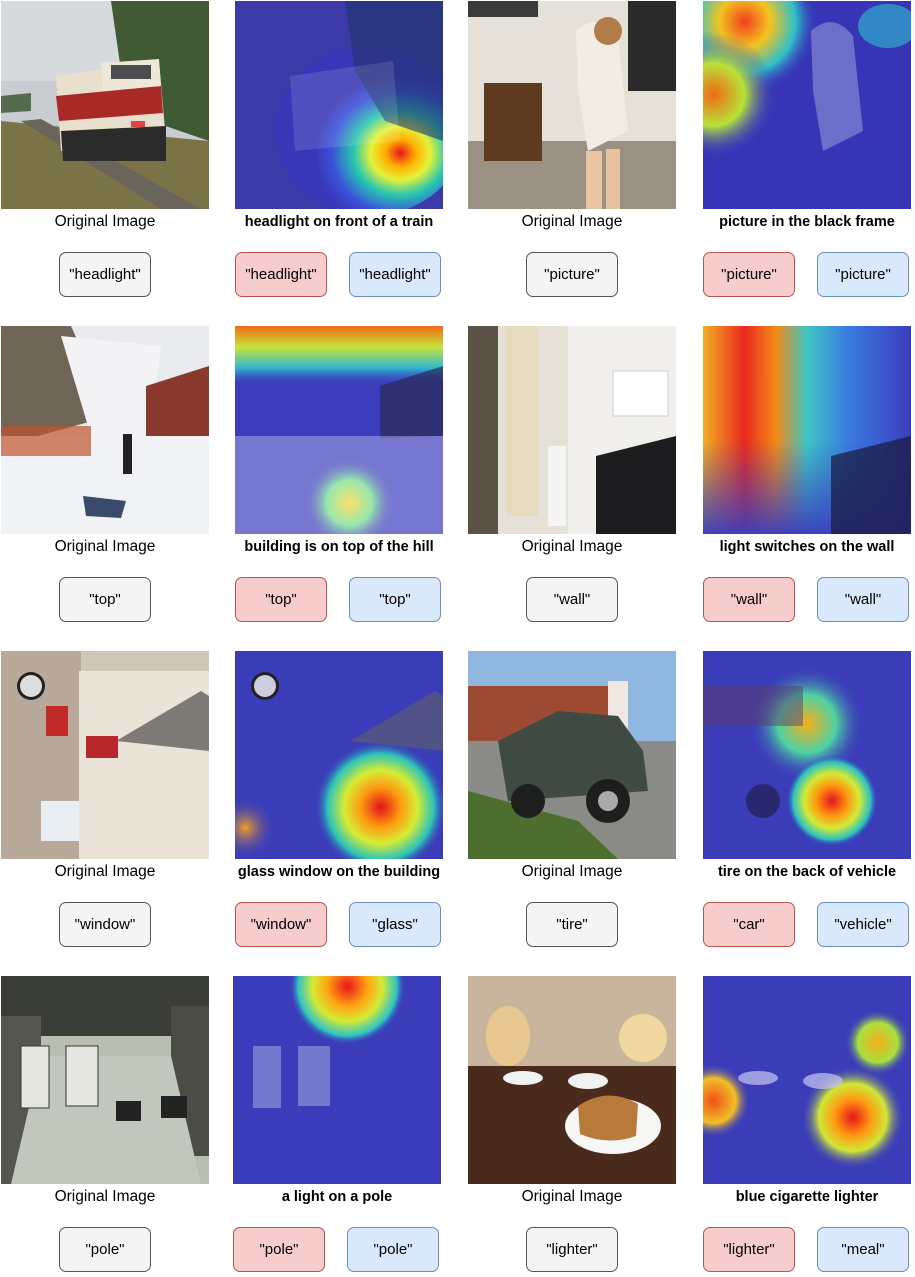 This screenshot has height=1277, width=915. Describe the element at coordinates (807, 1080) in the screenshot. I see `dining-heatmap-image` at that location.